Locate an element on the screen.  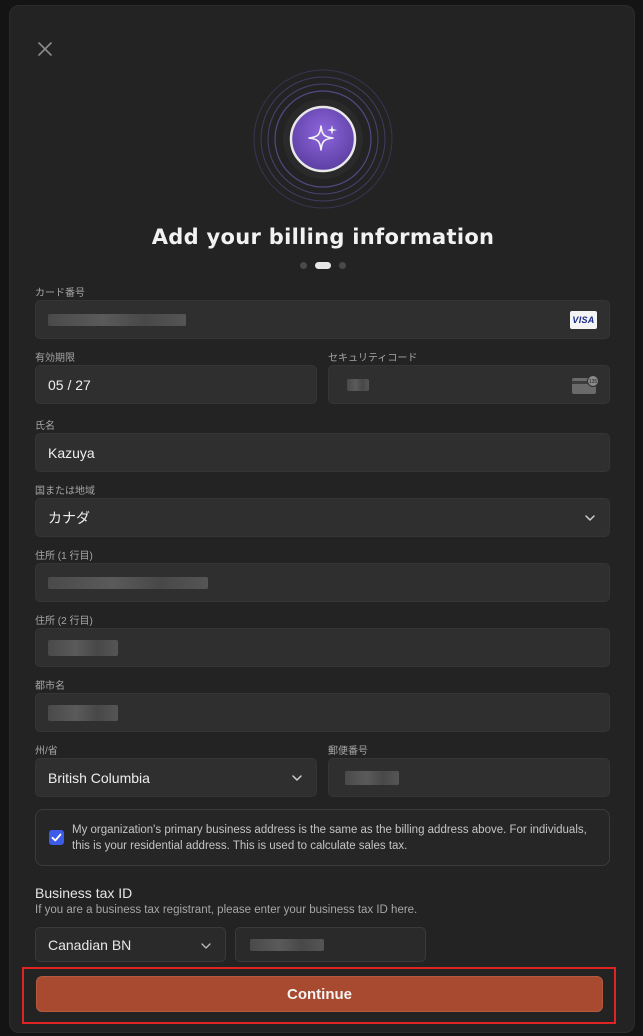
sparkle-icon is located at coordinates (323, 139).